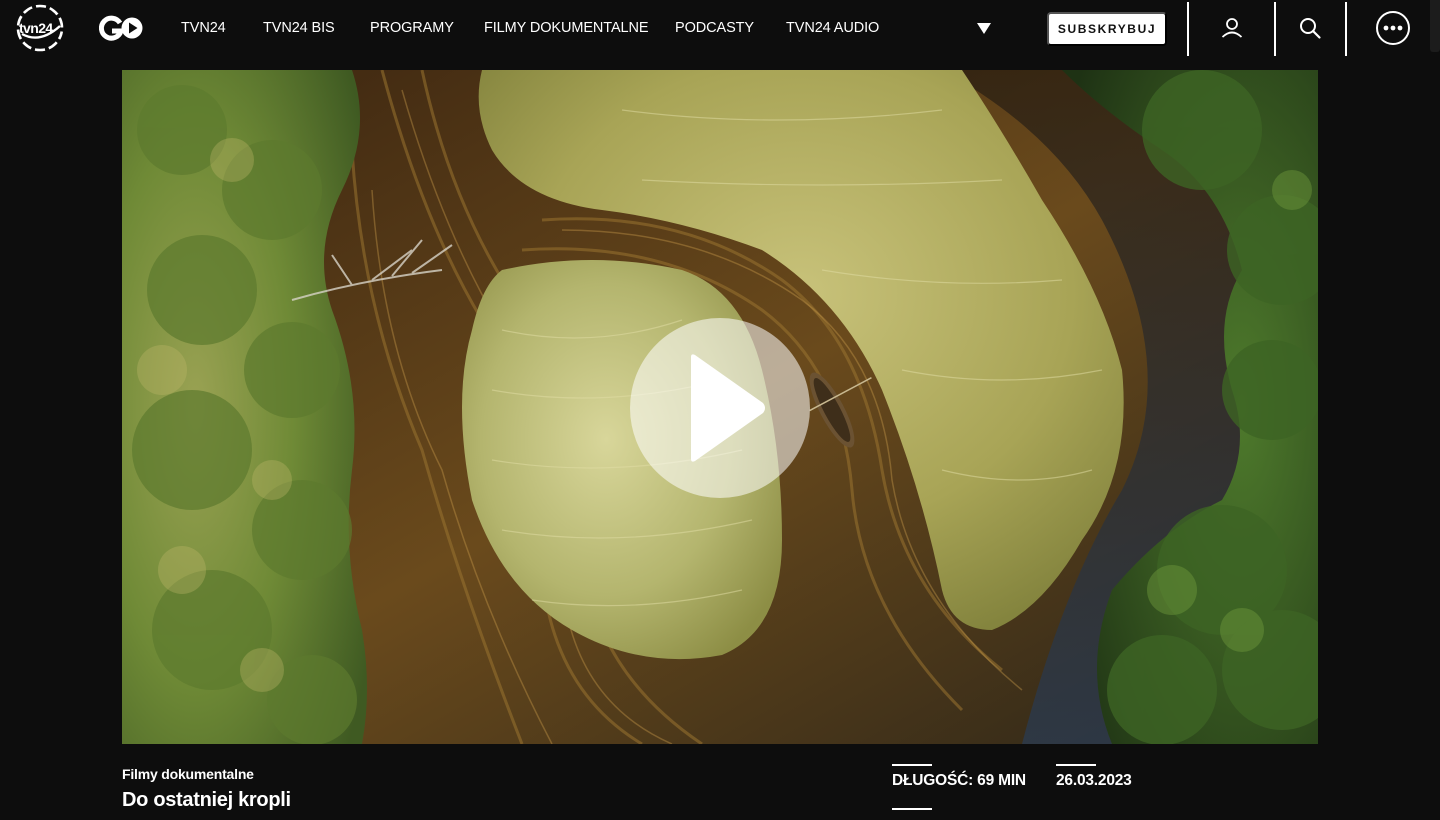 The height and width of the screenshot is (820, 1440). I want to click on search-icon, so click(1310, 28).